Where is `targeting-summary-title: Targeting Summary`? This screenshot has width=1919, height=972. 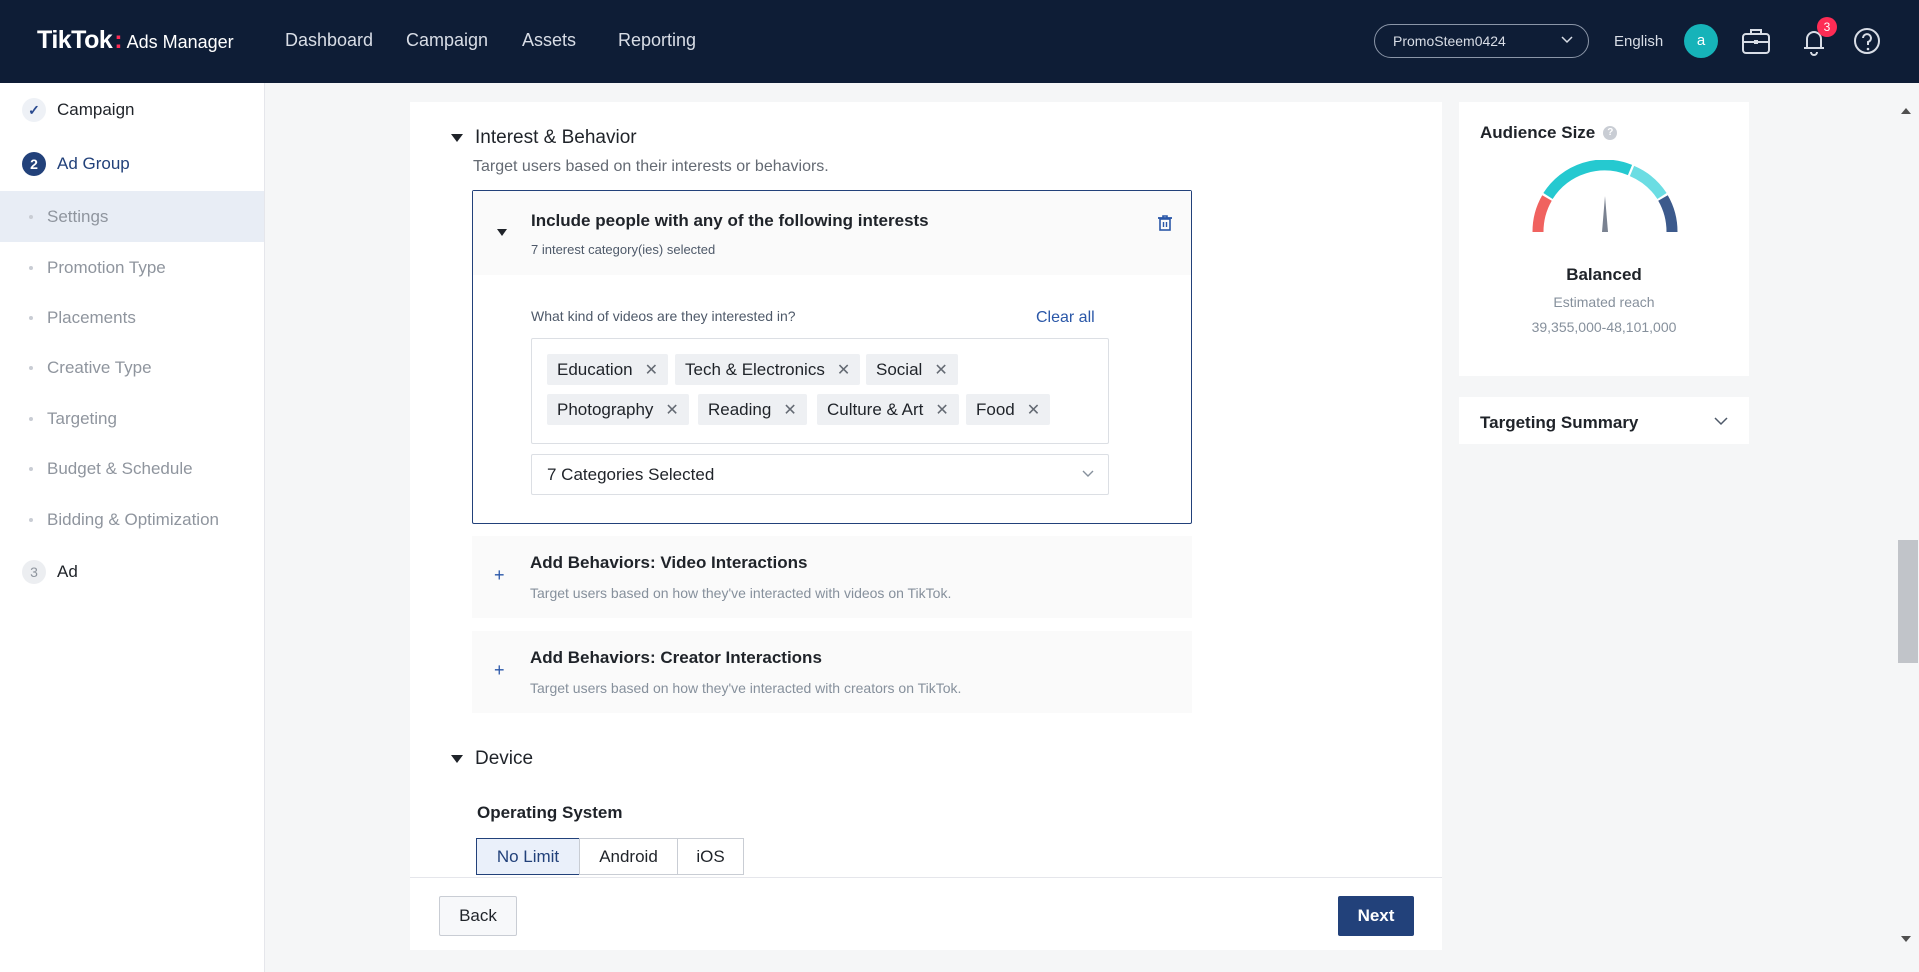 targeting-summary-title: Targeting Summary is located at coordinates (1559, 422).